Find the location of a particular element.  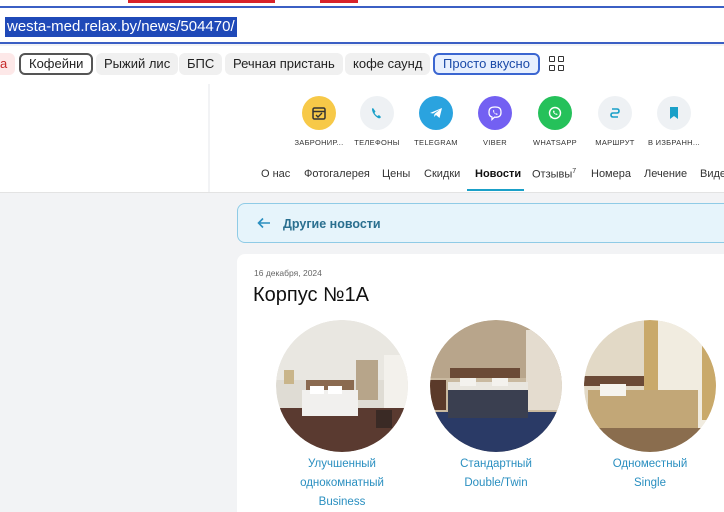

tab-discounts: Скидки is located at coordinates (442, 174).